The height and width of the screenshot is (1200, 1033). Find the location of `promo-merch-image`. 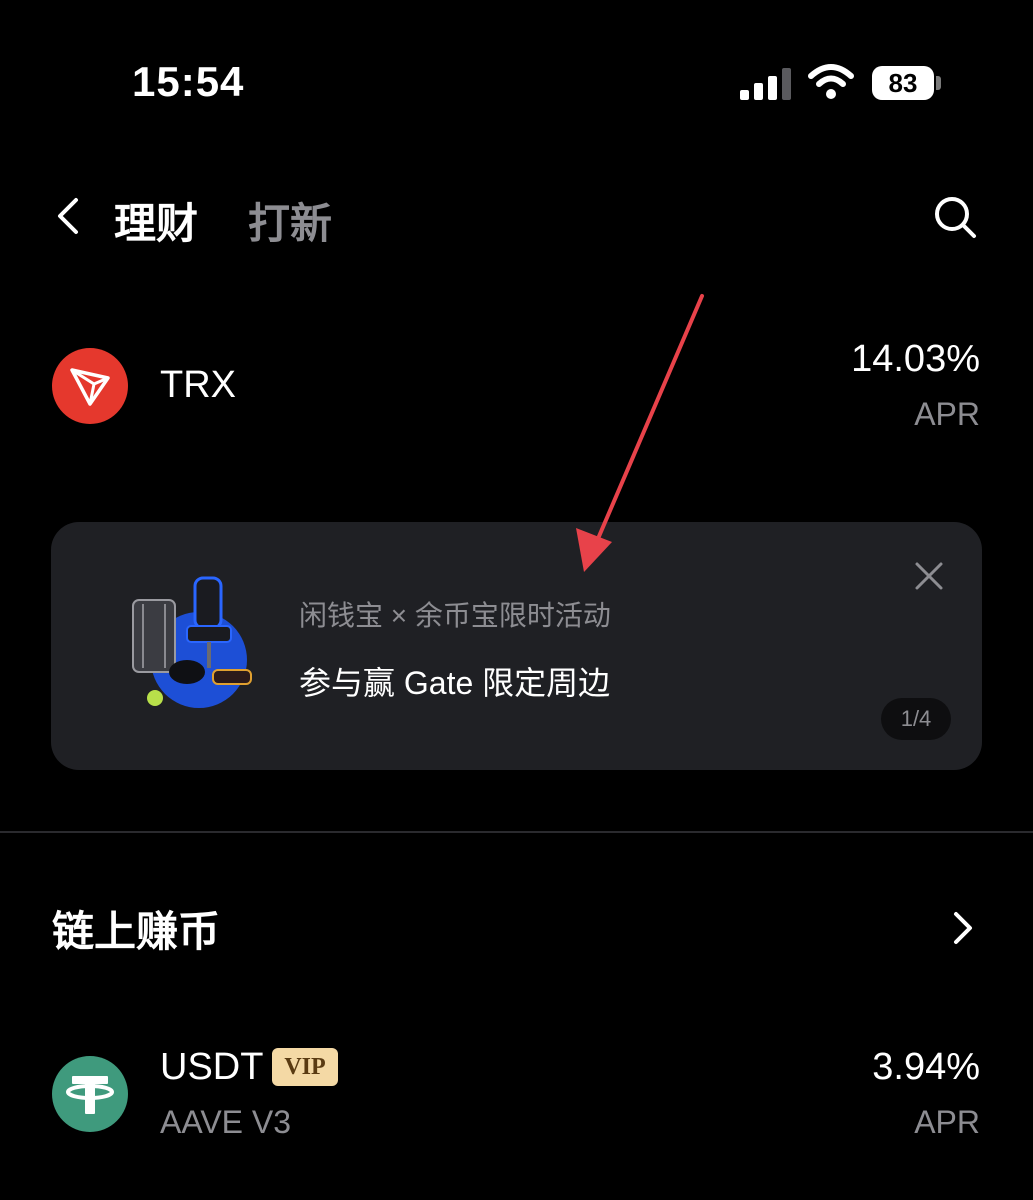

promo-merch-image is located at coordinates (192, 642).